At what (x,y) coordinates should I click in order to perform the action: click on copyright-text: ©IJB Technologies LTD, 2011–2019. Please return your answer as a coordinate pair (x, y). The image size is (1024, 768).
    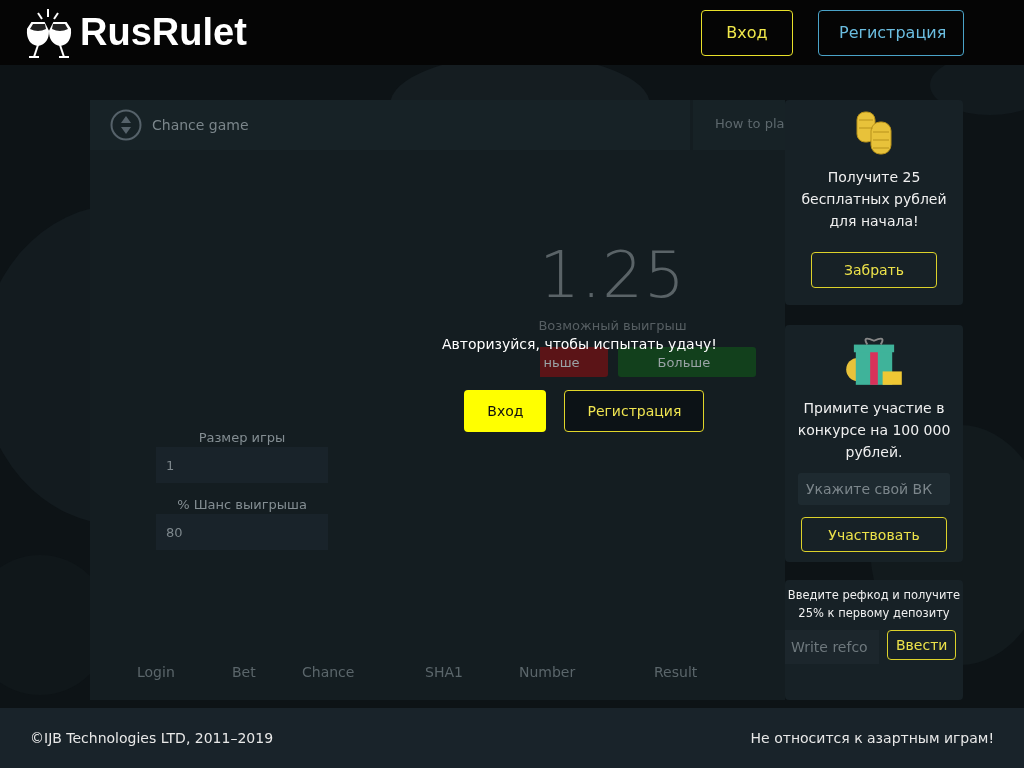
    Looking at the image, I should click on (152, 738).